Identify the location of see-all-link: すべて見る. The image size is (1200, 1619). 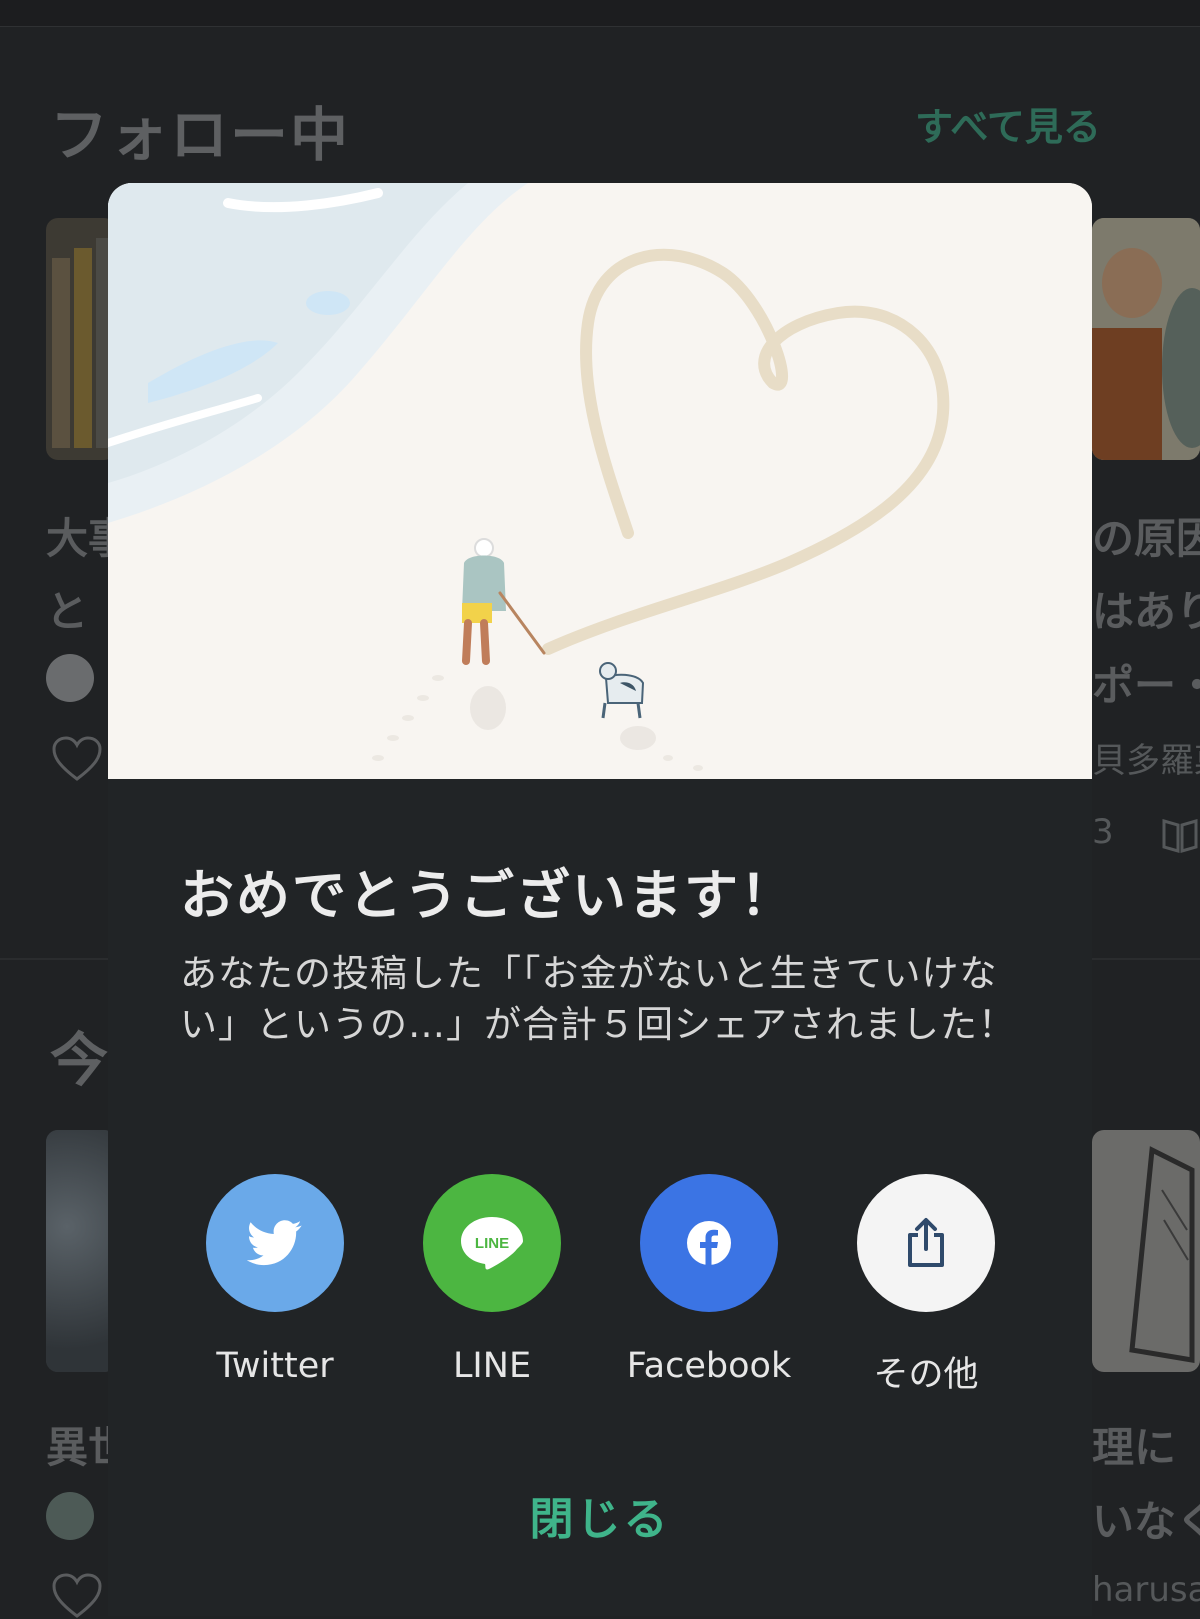
(1008, 123).